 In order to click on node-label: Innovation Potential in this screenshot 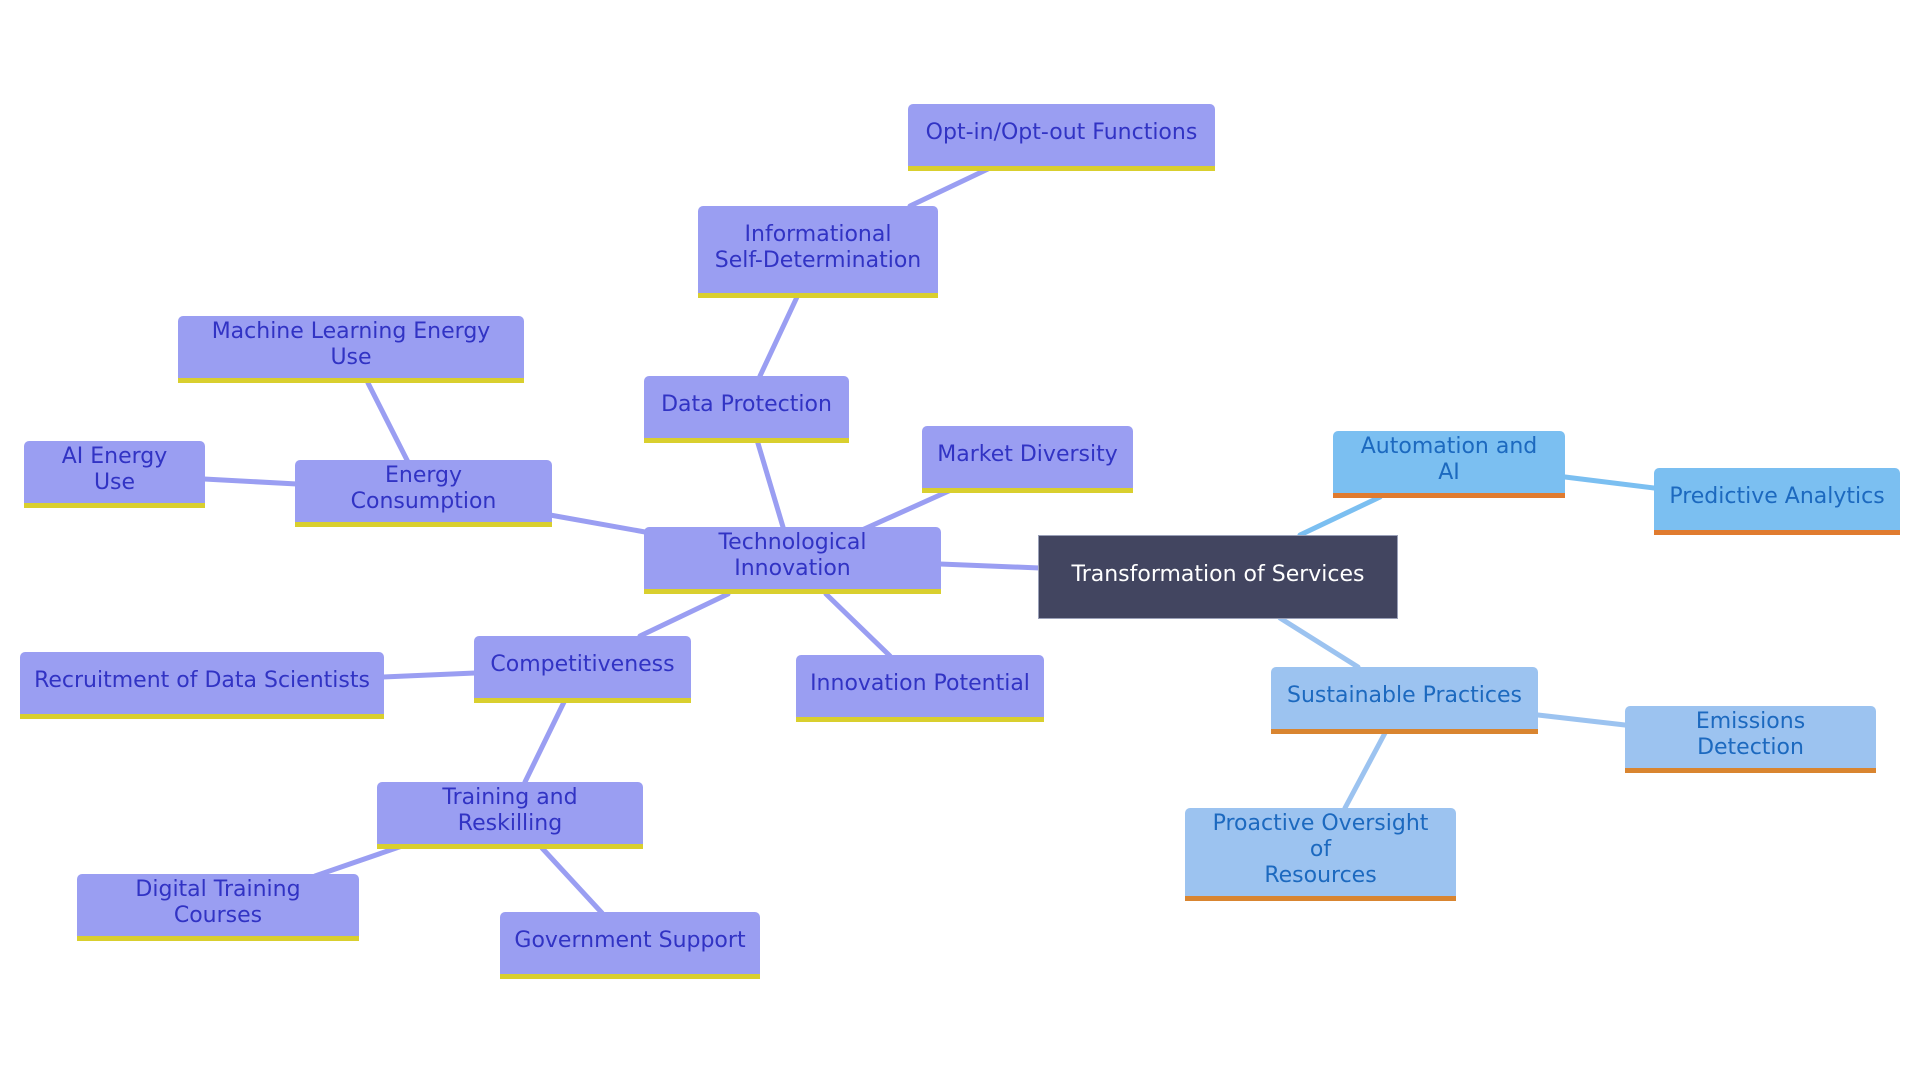, I will do `click(920, 683)`.